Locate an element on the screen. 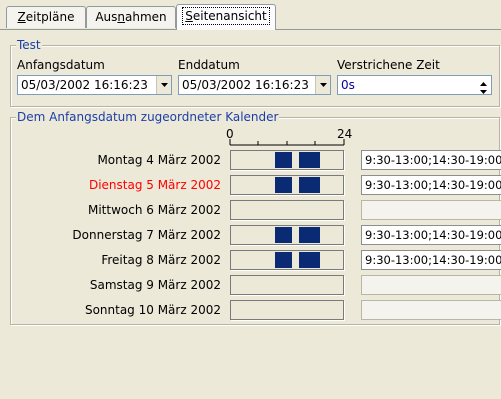 The width and height of the screenshot is (501, 399). day-bar-saturday is located at coordinates (287, 285).